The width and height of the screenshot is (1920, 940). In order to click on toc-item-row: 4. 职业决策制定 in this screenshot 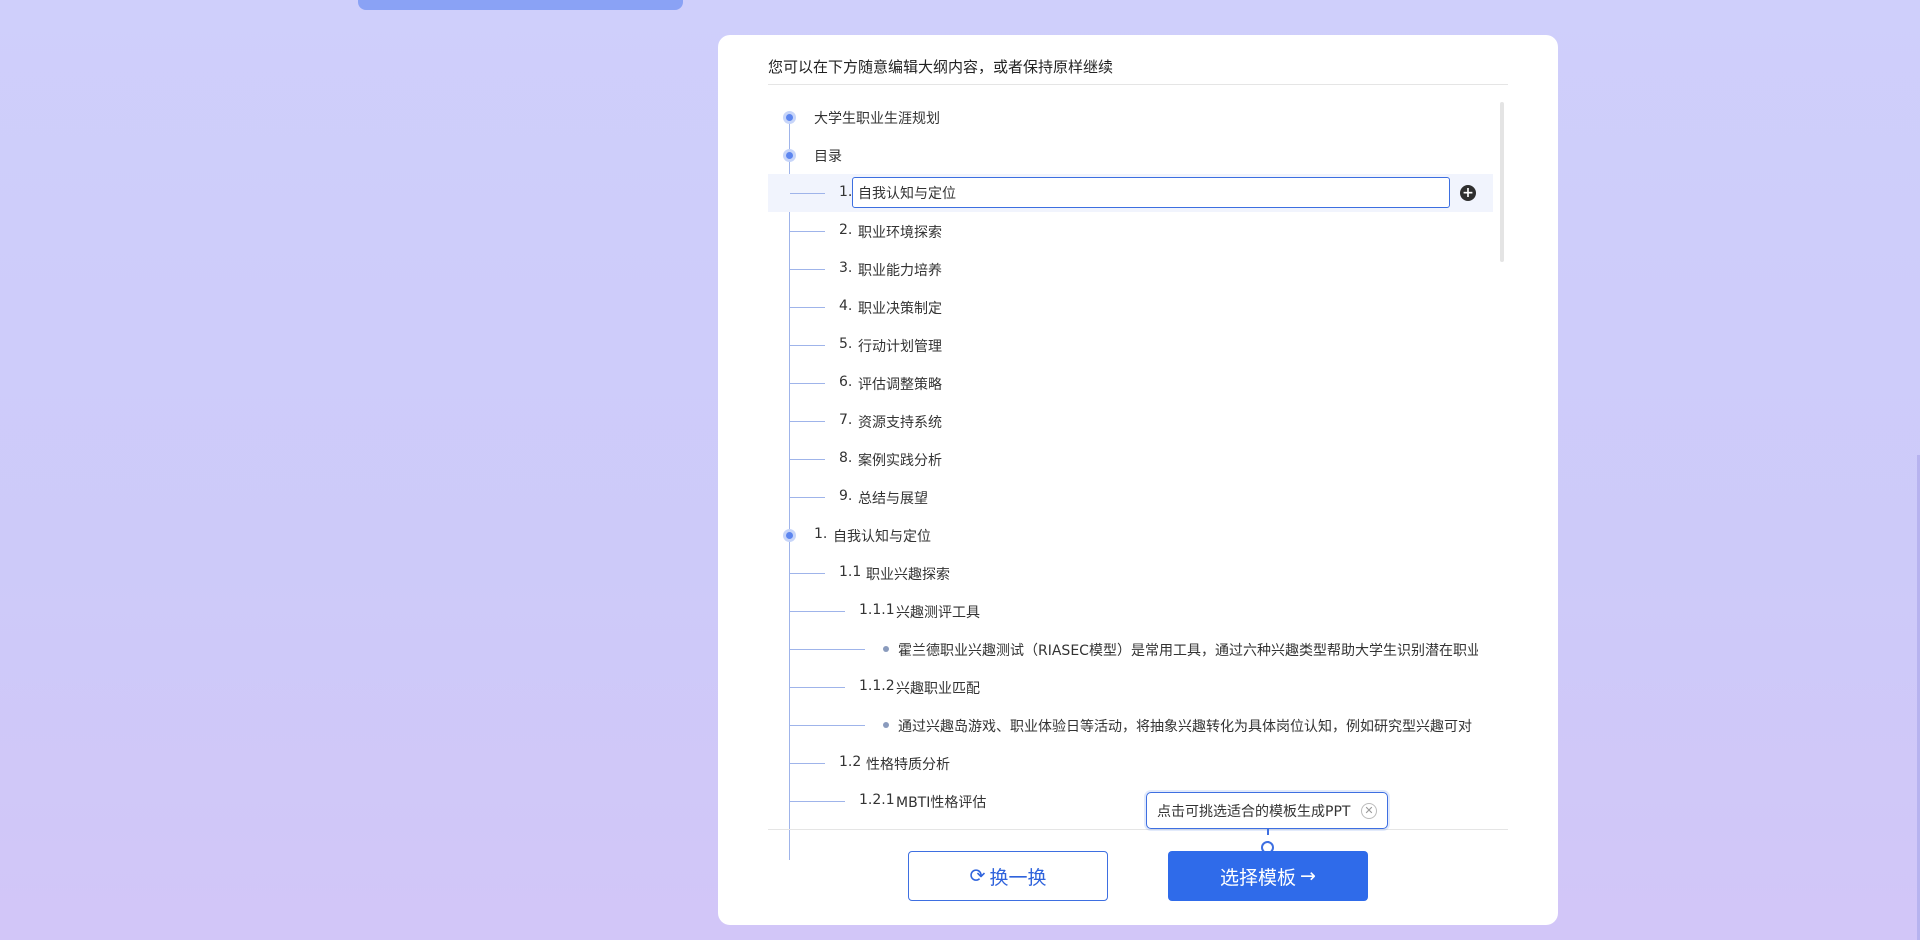, I will do `click(1130, 307)`.